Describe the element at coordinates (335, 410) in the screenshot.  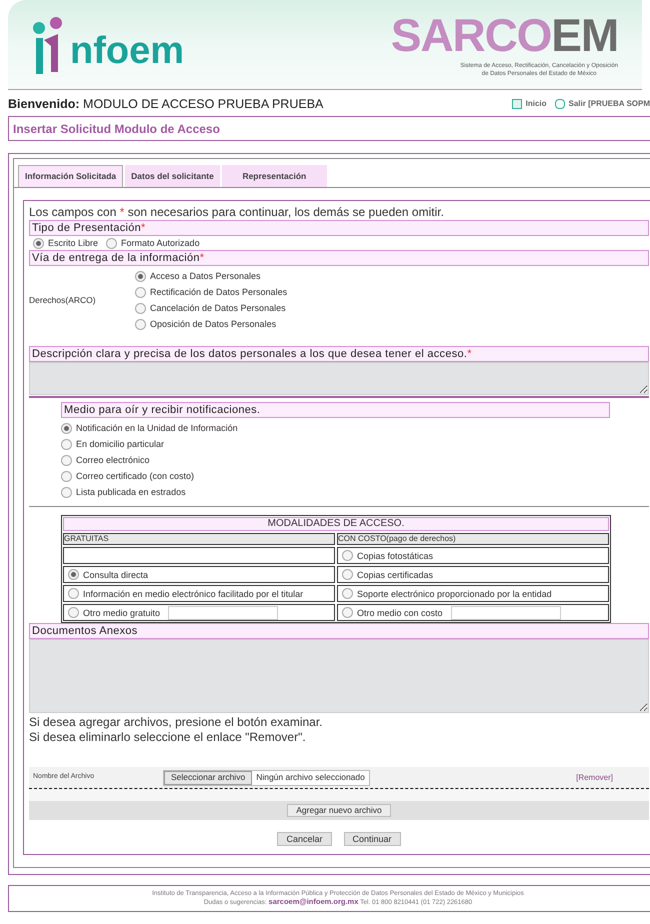
I see `section-heading: Medio para oír y recibir notificaciones.` at that location.